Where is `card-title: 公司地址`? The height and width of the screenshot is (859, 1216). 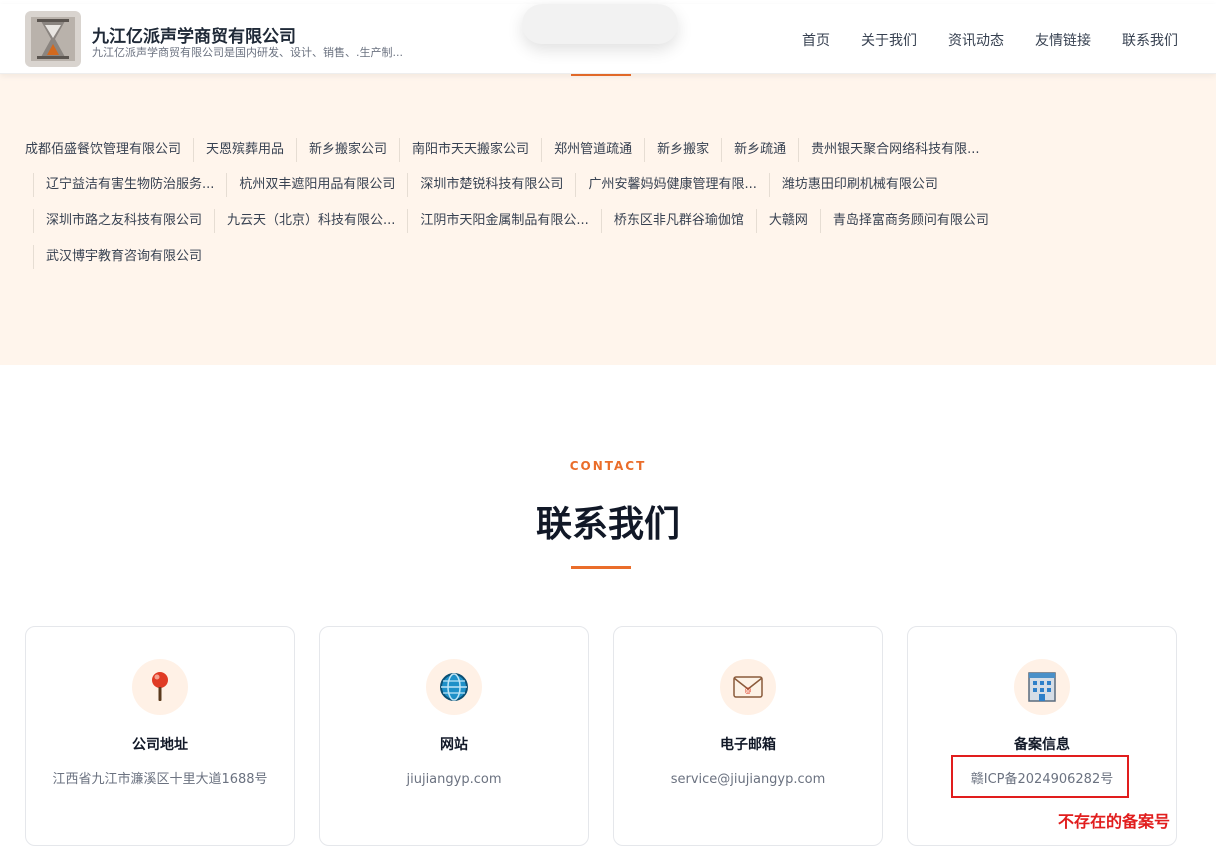 card-title: 公司地址 is located at coordinates (160, 745).